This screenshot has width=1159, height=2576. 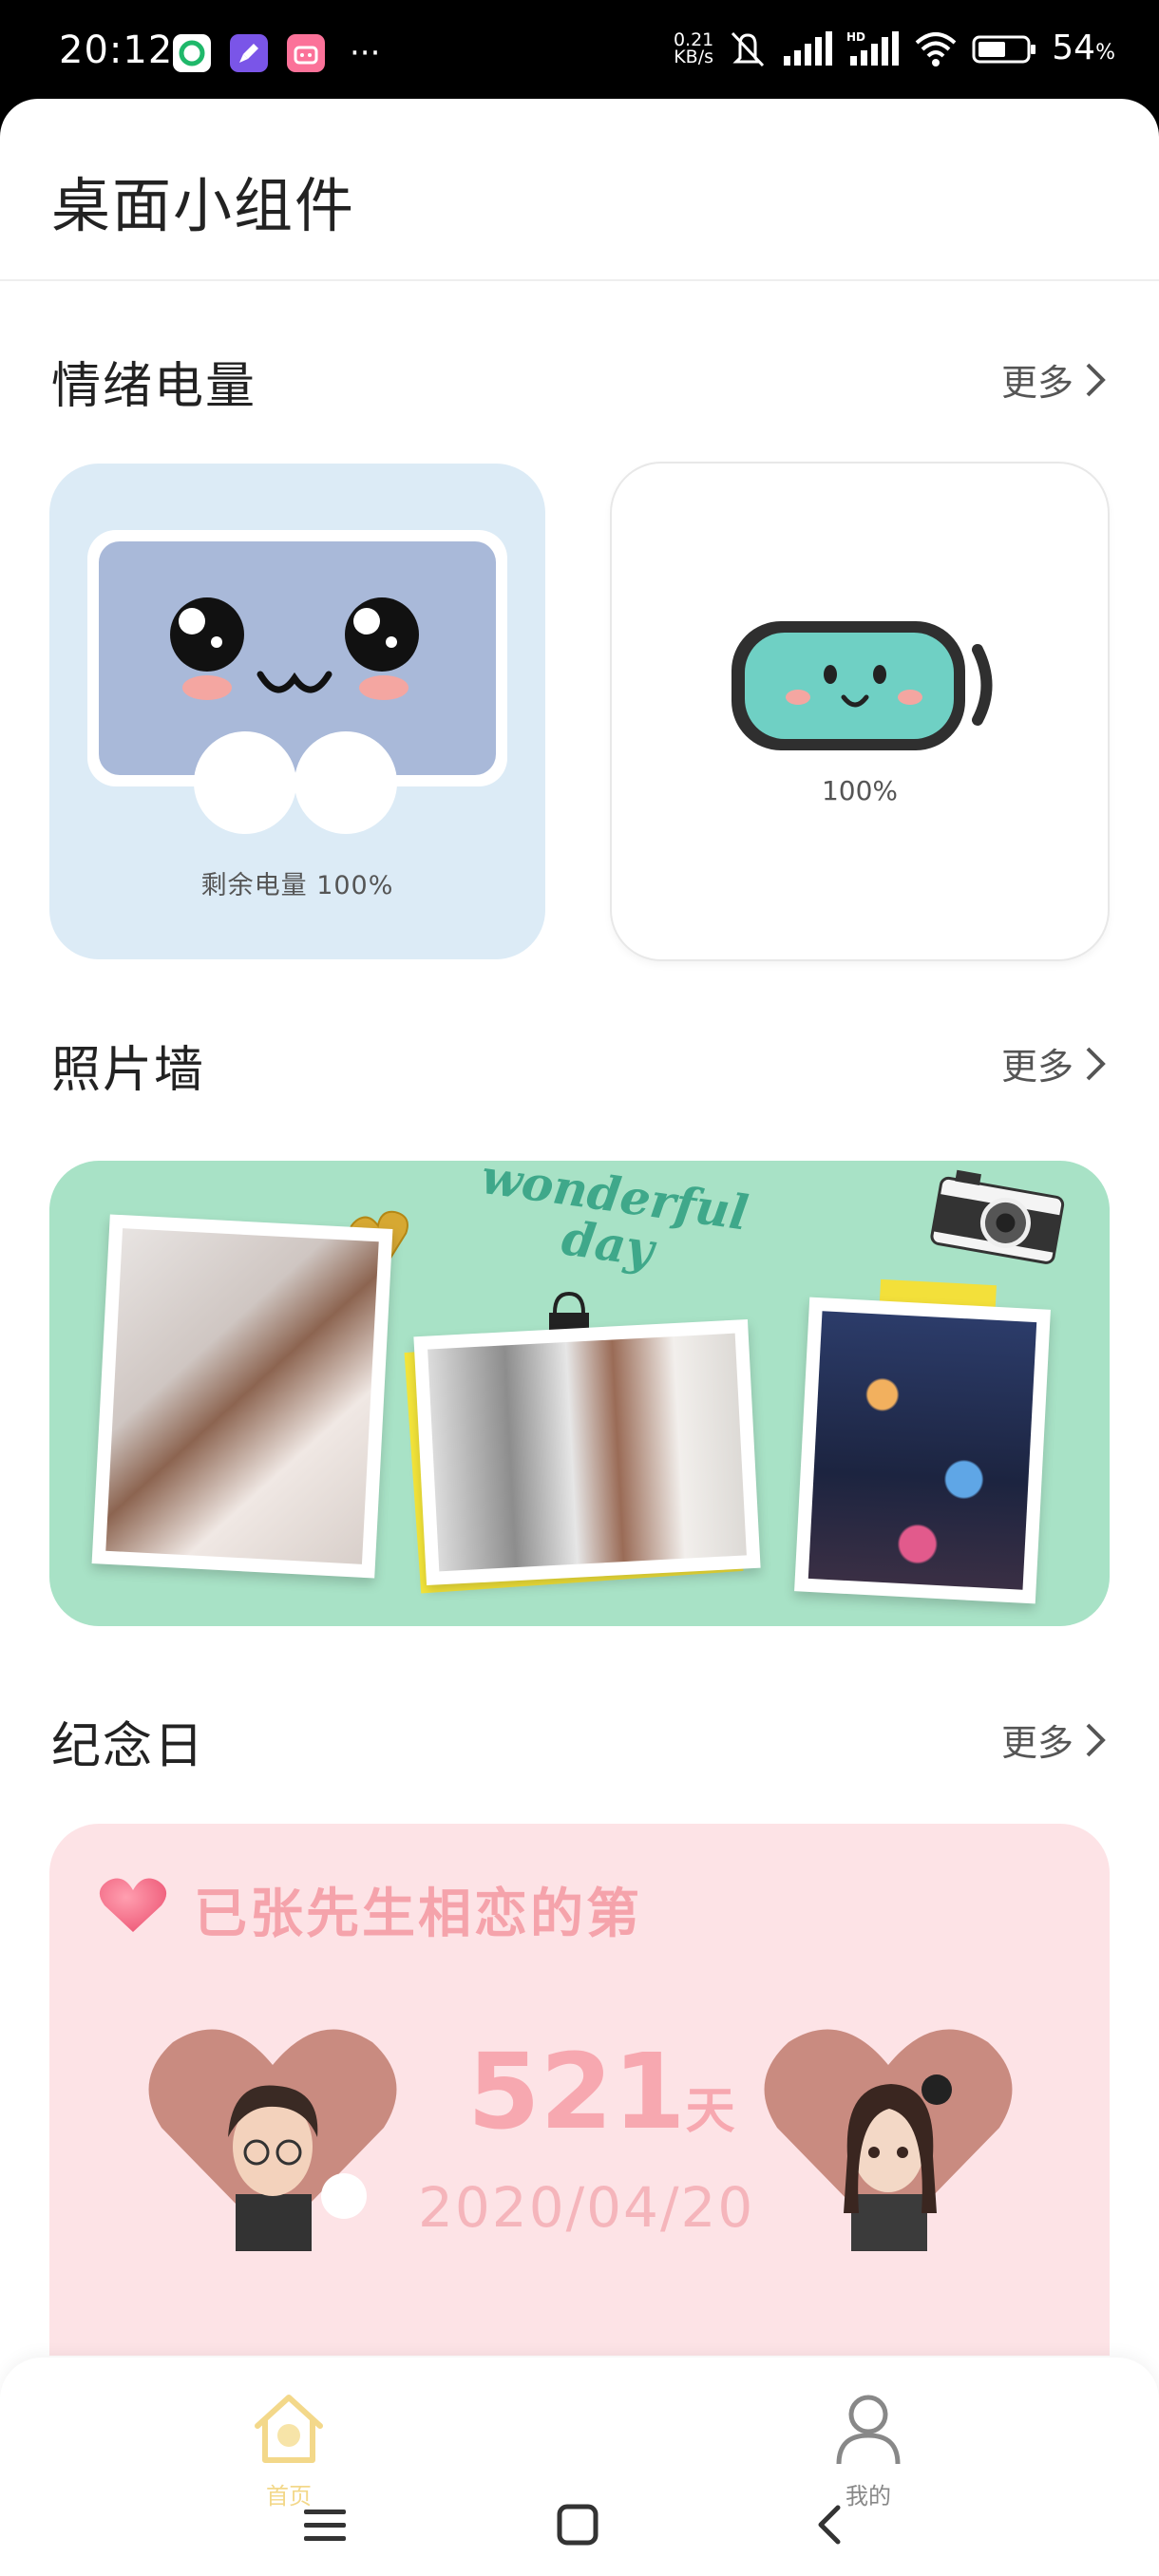 What do you see at coordinates (936, 48) in the screenshot?
I see `wifi-icon` at bounding box center [936, 48].